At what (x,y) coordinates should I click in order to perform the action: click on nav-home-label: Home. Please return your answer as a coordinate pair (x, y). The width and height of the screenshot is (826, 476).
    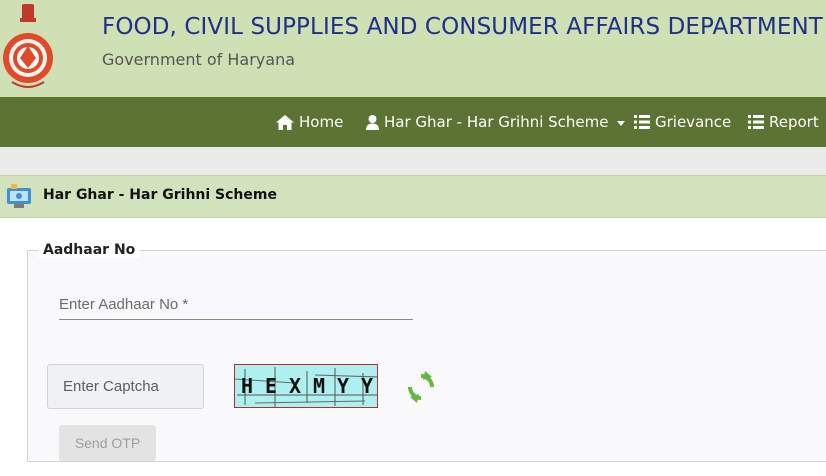
    Looking at the image, I should click on (321, 122).